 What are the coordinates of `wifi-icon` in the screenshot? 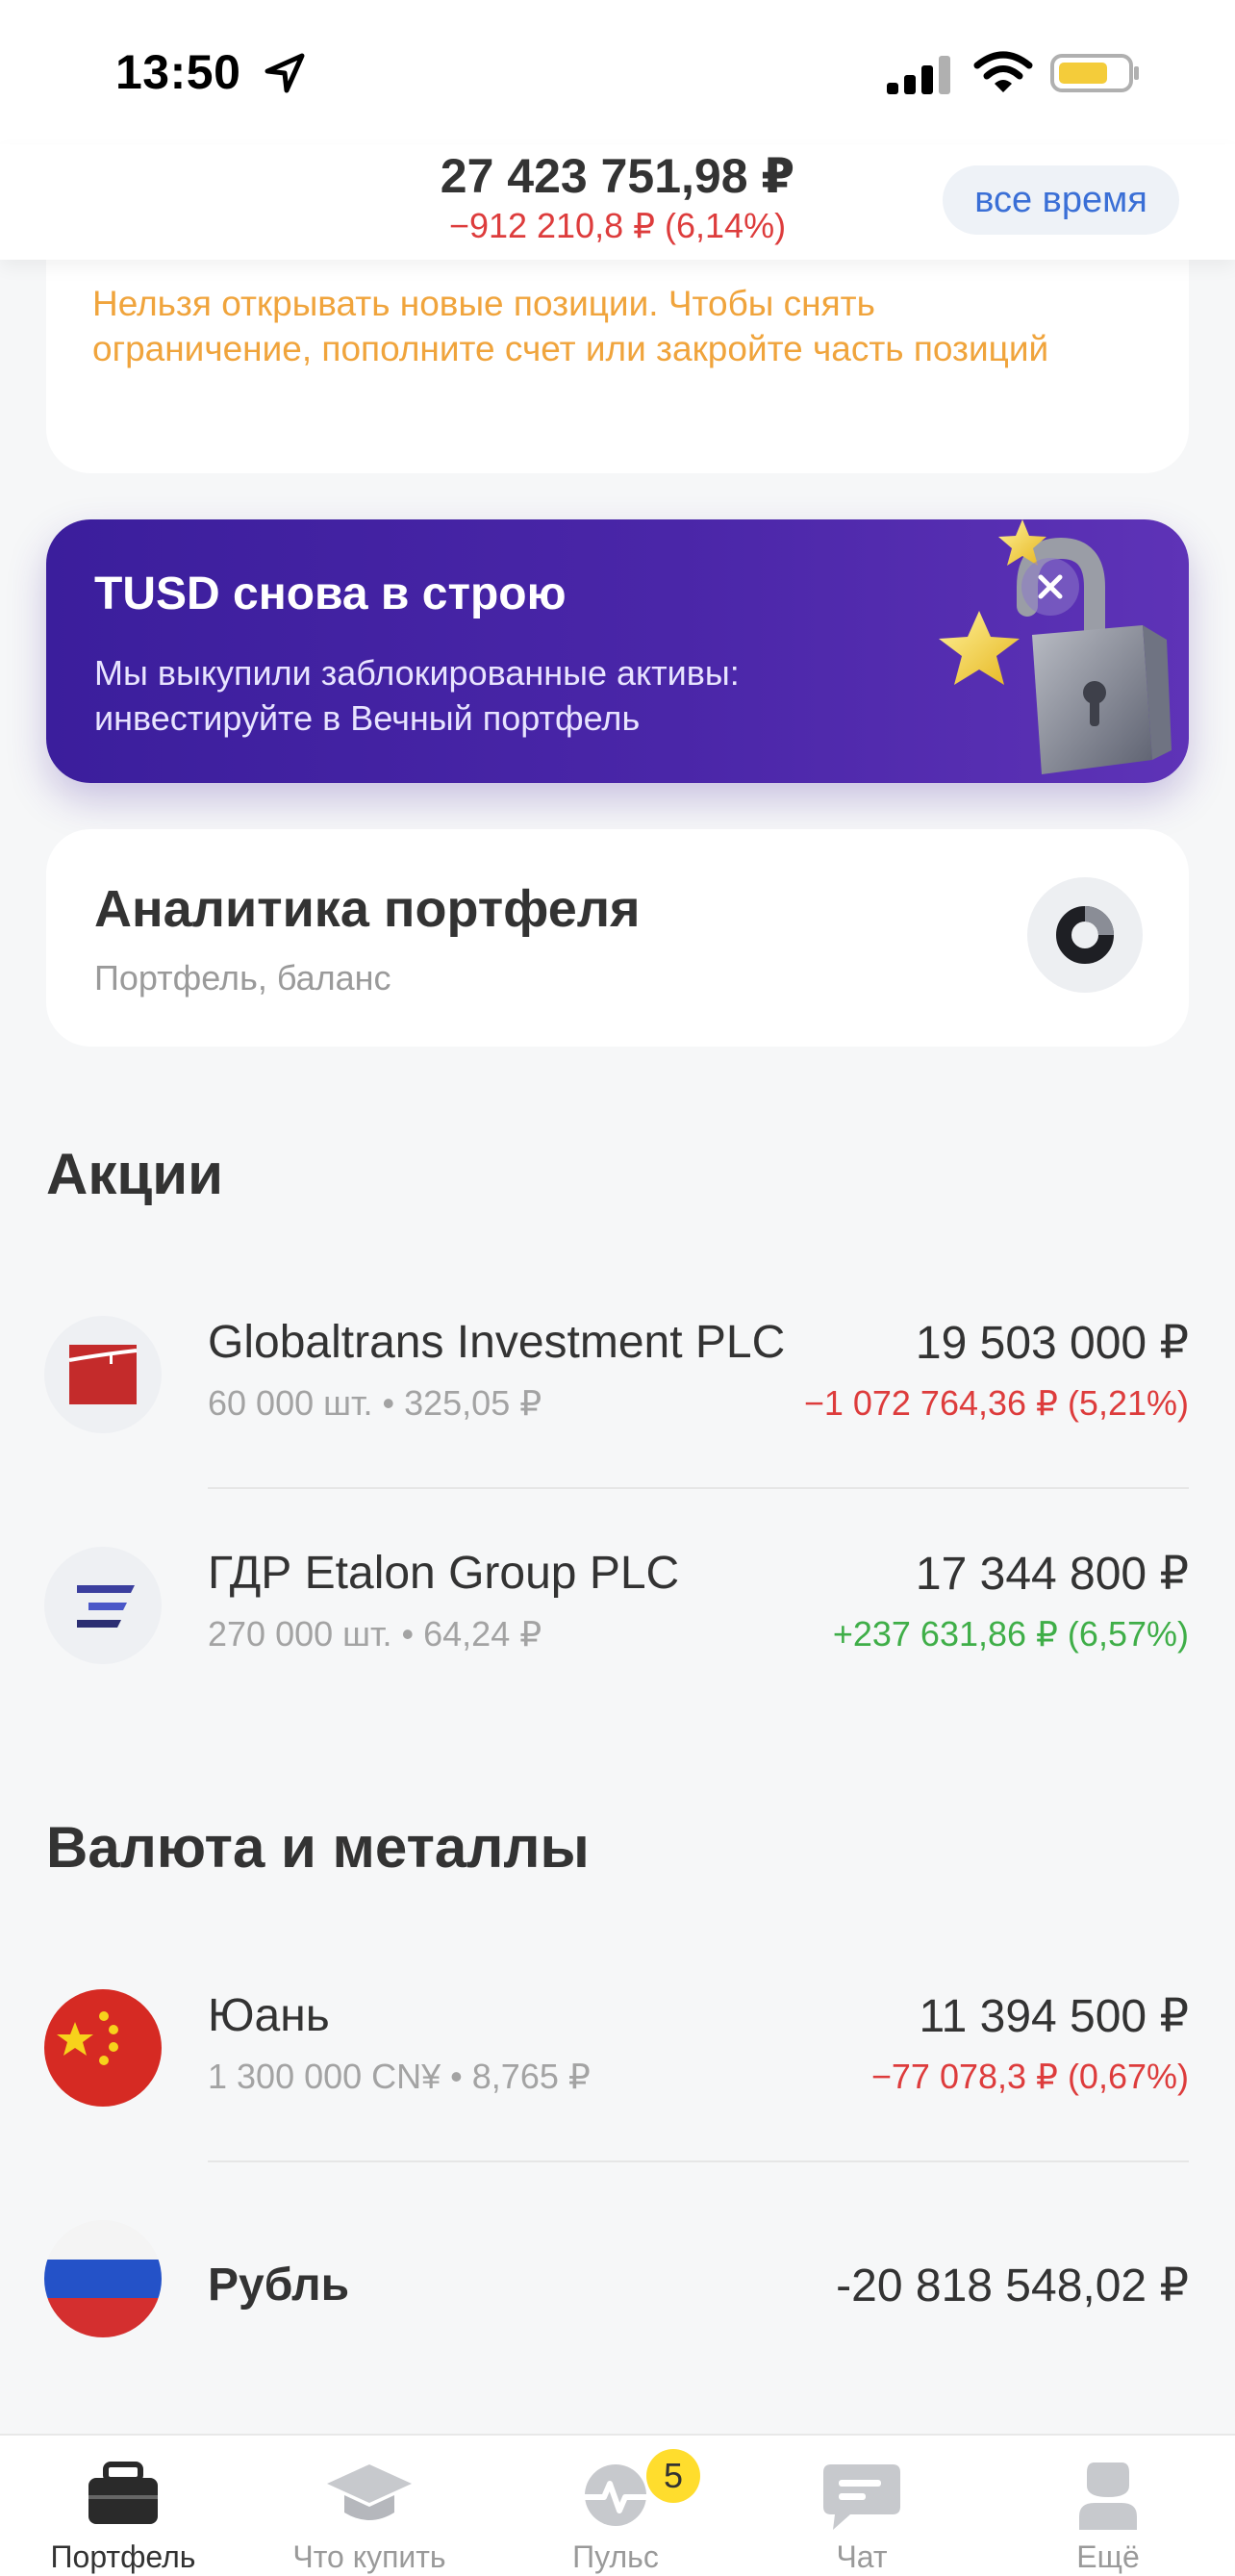 It's located at (1003, 72).